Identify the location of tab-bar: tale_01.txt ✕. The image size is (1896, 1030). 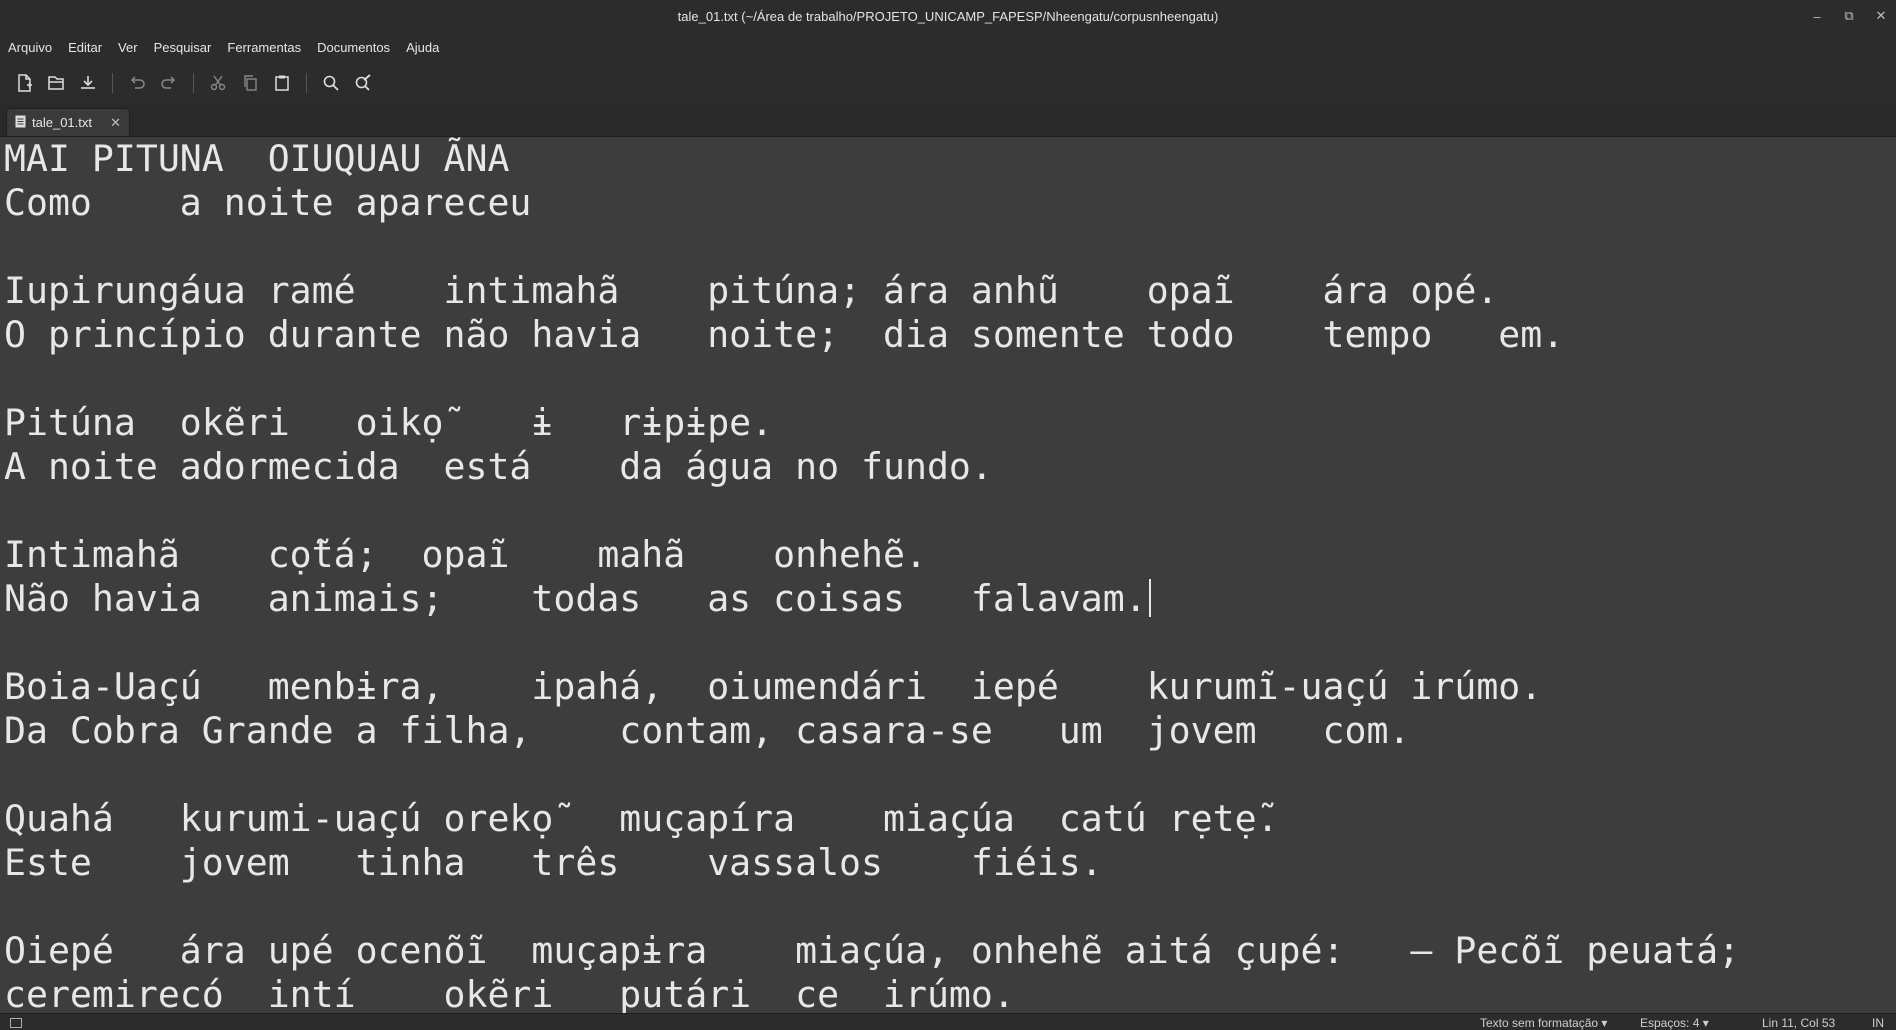
(948, 120).